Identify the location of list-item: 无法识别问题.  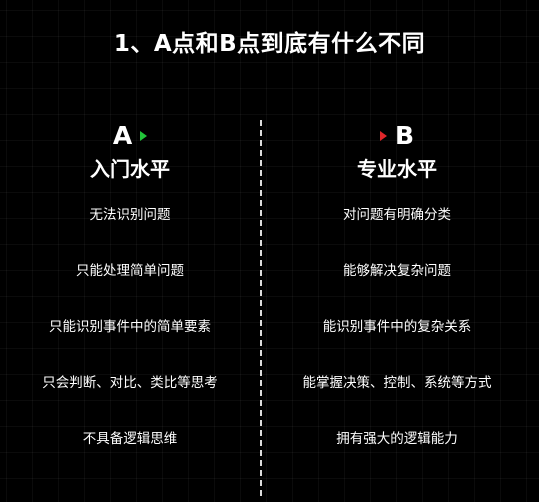
(130, 215).